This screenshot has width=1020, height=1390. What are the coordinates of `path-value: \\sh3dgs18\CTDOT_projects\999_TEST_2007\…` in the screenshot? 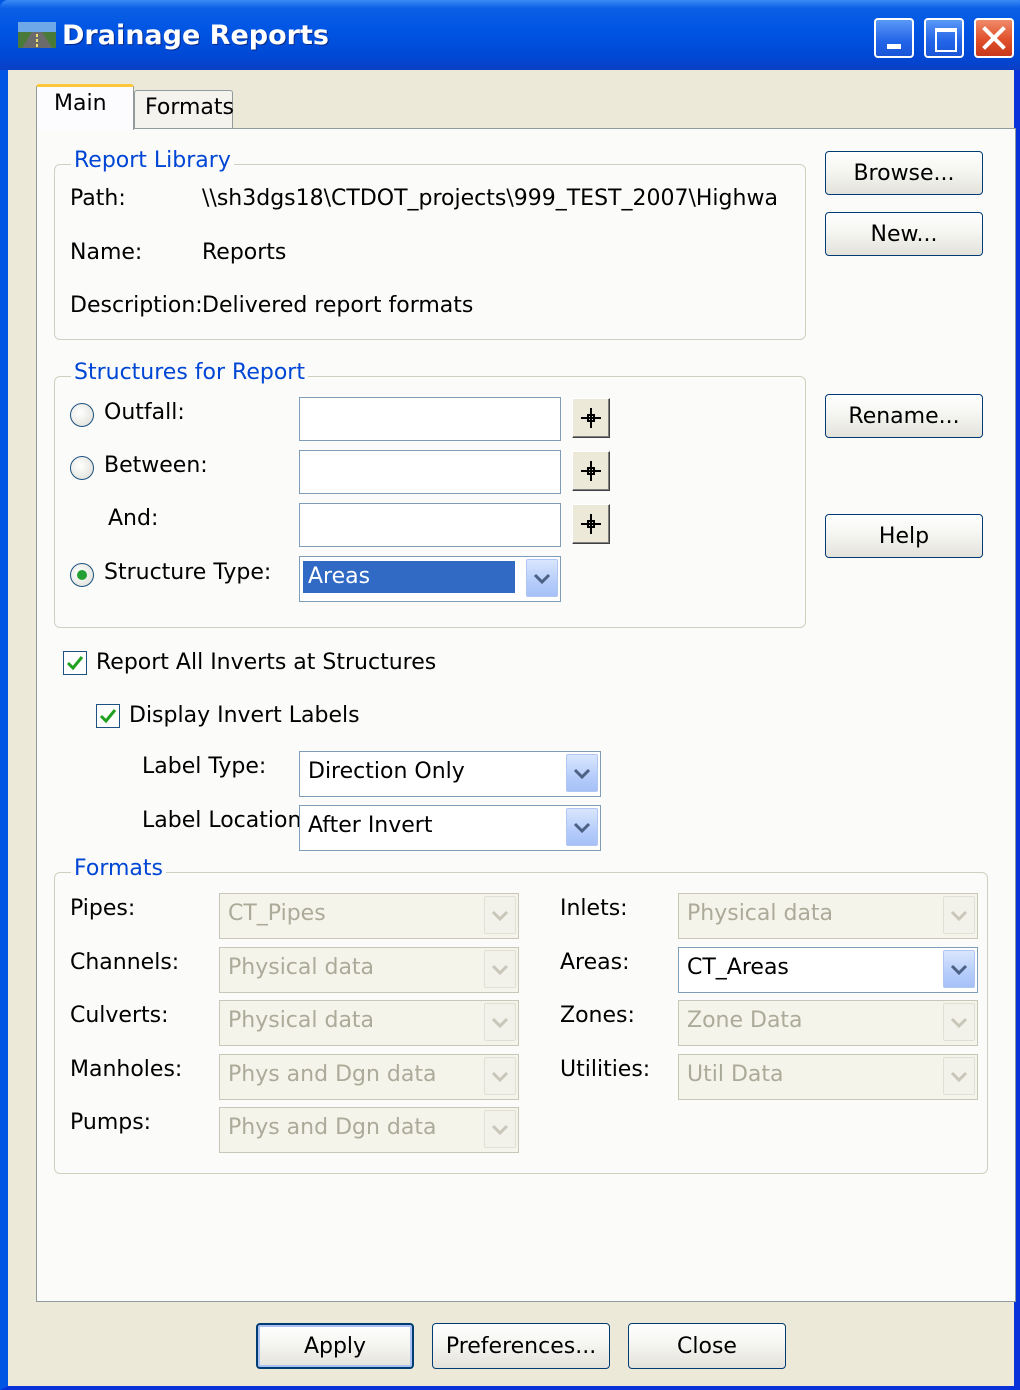 It's located at (490, 198).